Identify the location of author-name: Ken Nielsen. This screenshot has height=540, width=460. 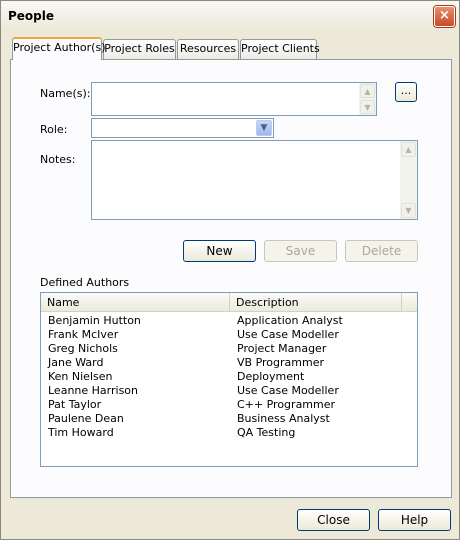
(80, 376).